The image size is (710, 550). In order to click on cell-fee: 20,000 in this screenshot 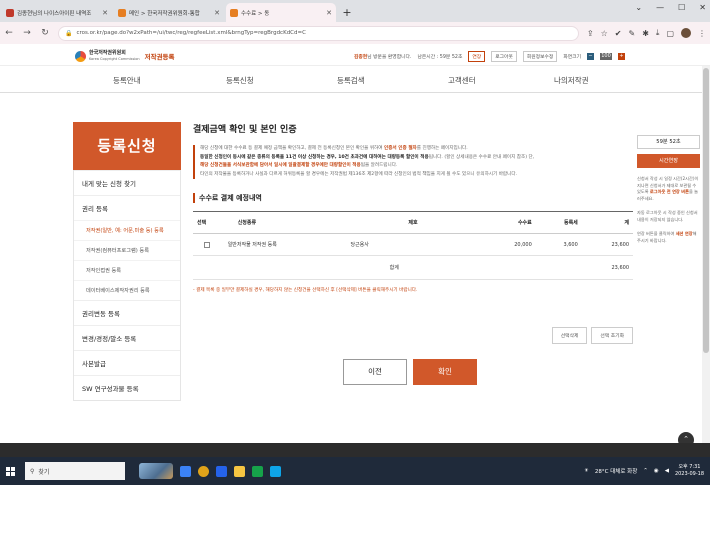, I will do `click(507, 245)`.